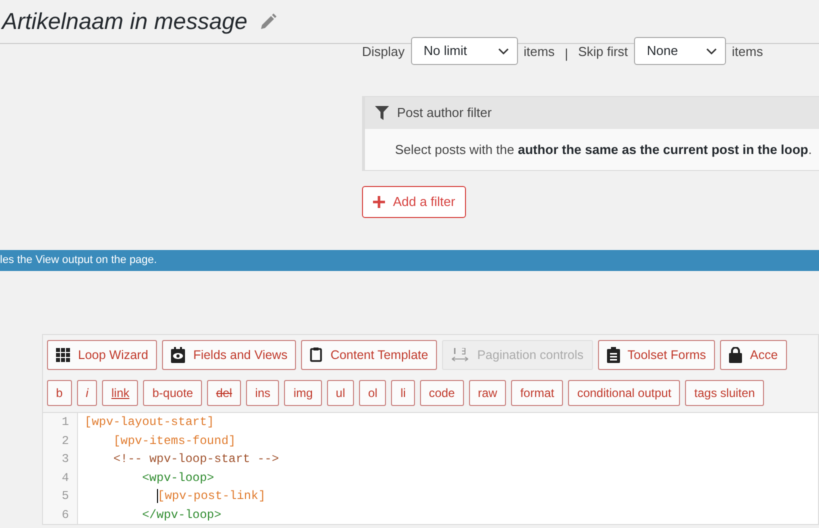  Describe the element at coordinates (680, 51) in the screenshot. I see `select-field: None` at that location.